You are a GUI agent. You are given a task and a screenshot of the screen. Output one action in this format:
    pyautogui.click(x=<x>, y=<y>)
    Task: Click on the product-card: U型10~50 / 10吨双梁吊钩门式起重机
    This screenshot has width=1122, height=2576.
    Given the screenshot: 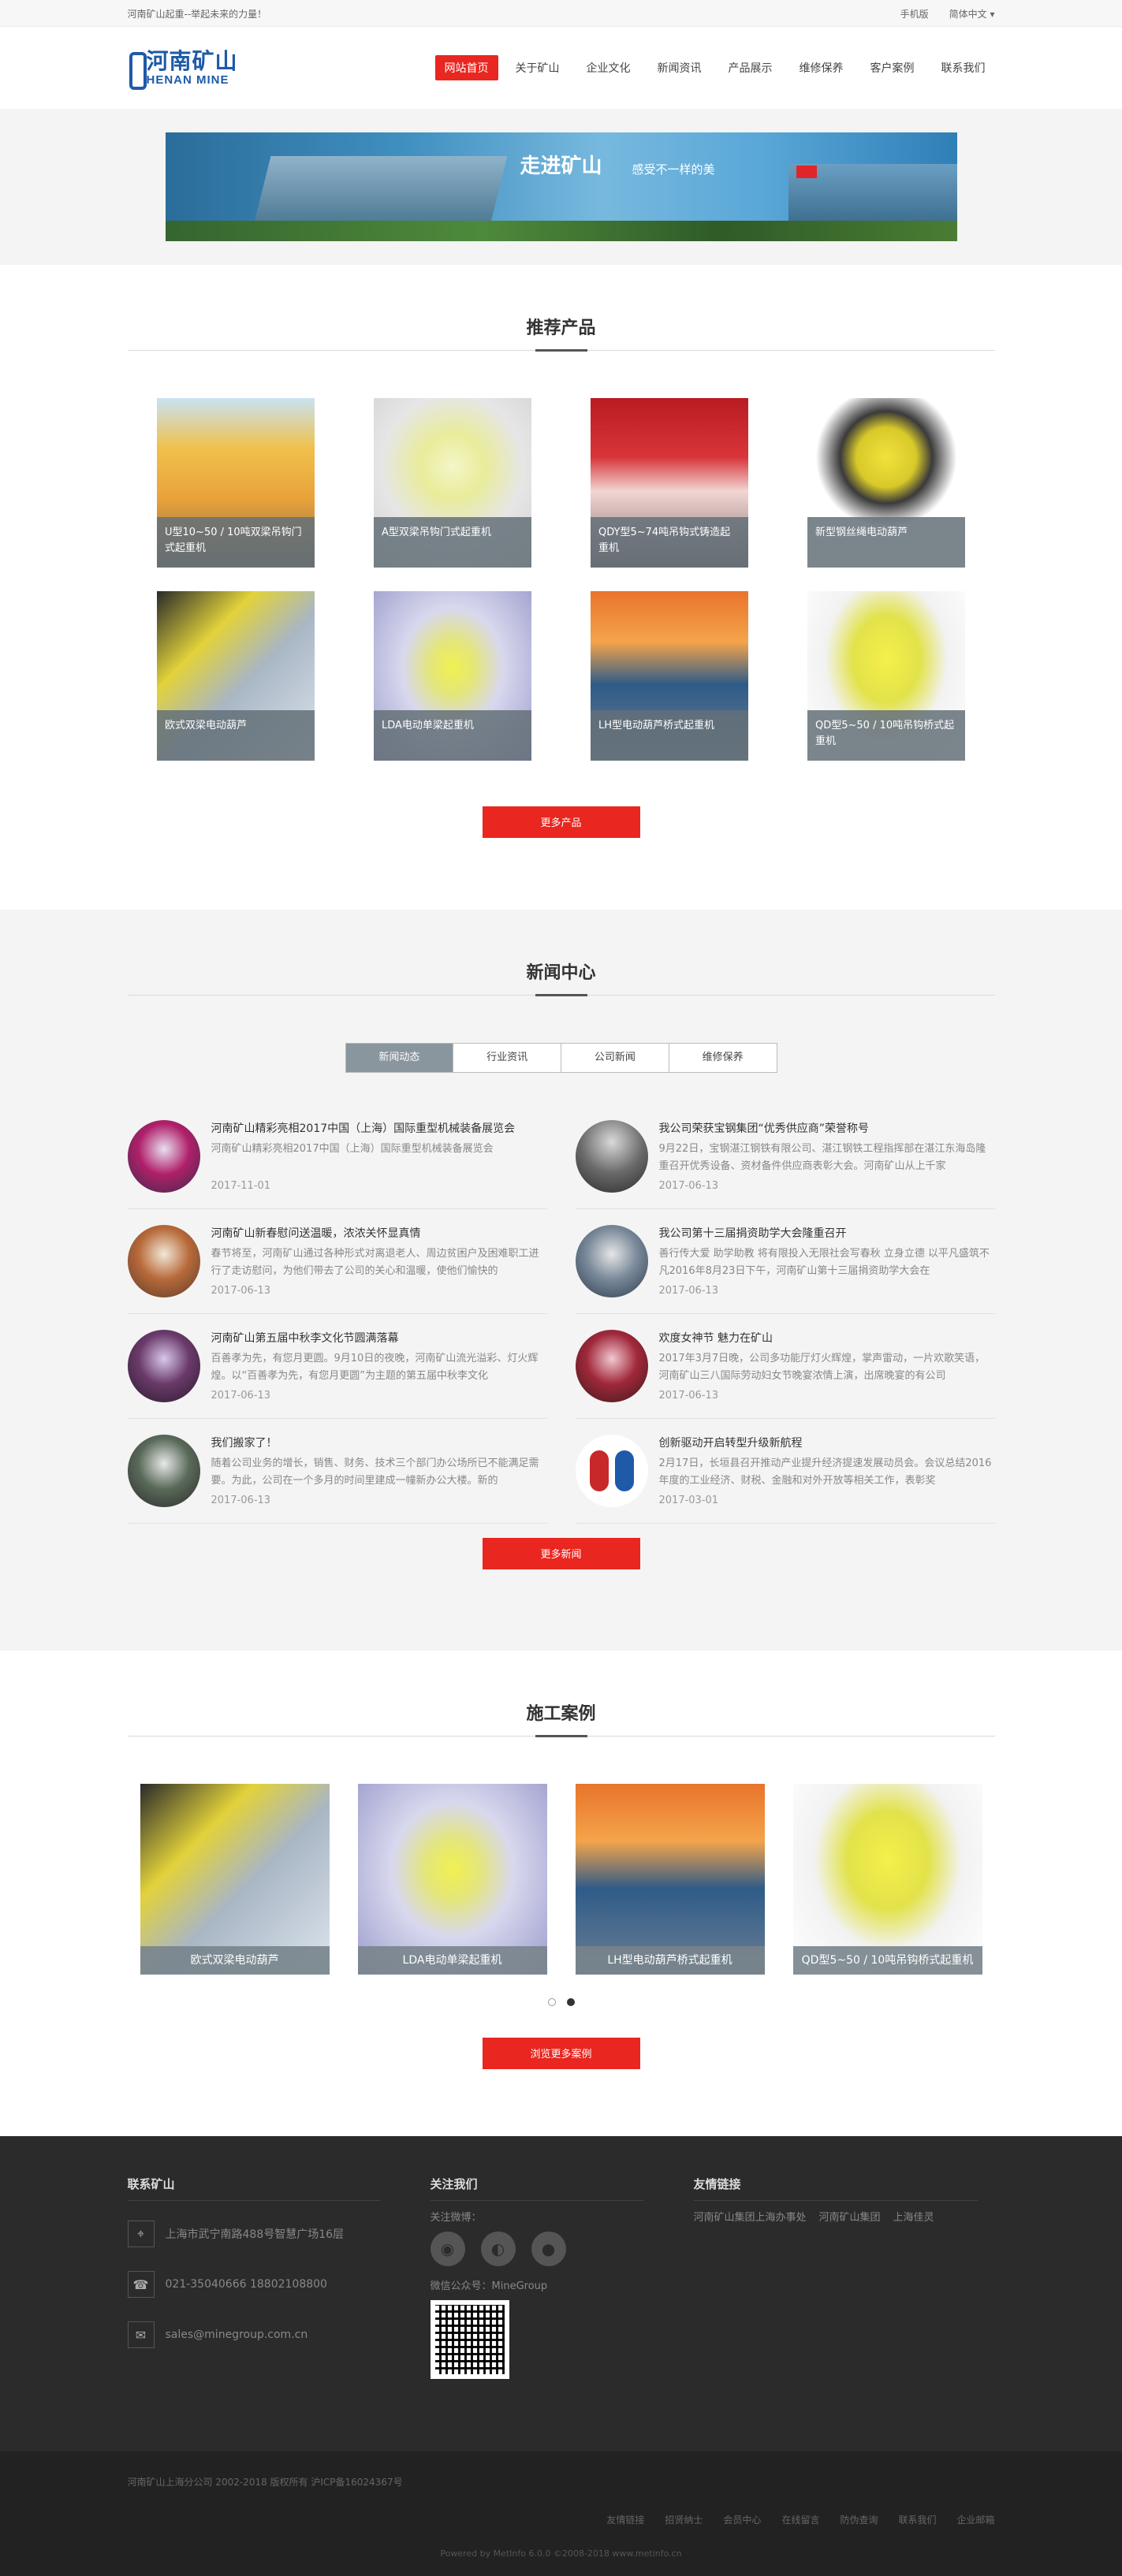 What is the action you would take?
    pyautogui.click(x=236, y=483)
    